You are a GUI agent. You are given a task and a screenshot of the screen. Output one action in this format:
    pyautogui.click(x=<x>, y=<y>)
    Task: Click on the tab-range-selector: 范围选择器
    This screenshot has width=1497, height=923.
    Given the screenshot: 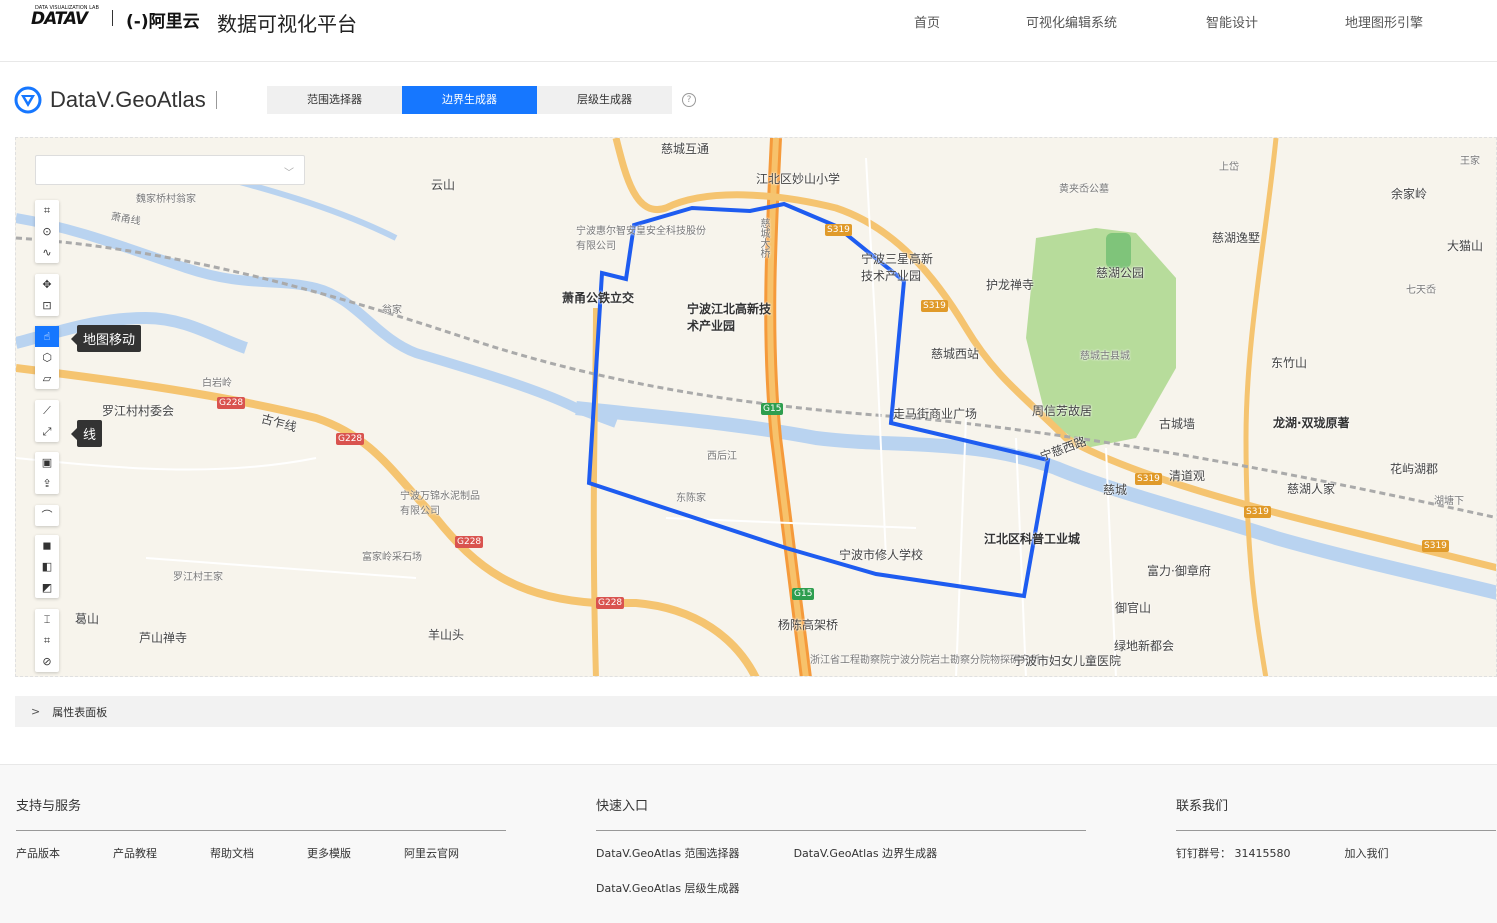 What is the action you would take?
    pyautogui.click(x=334, y=100)
    